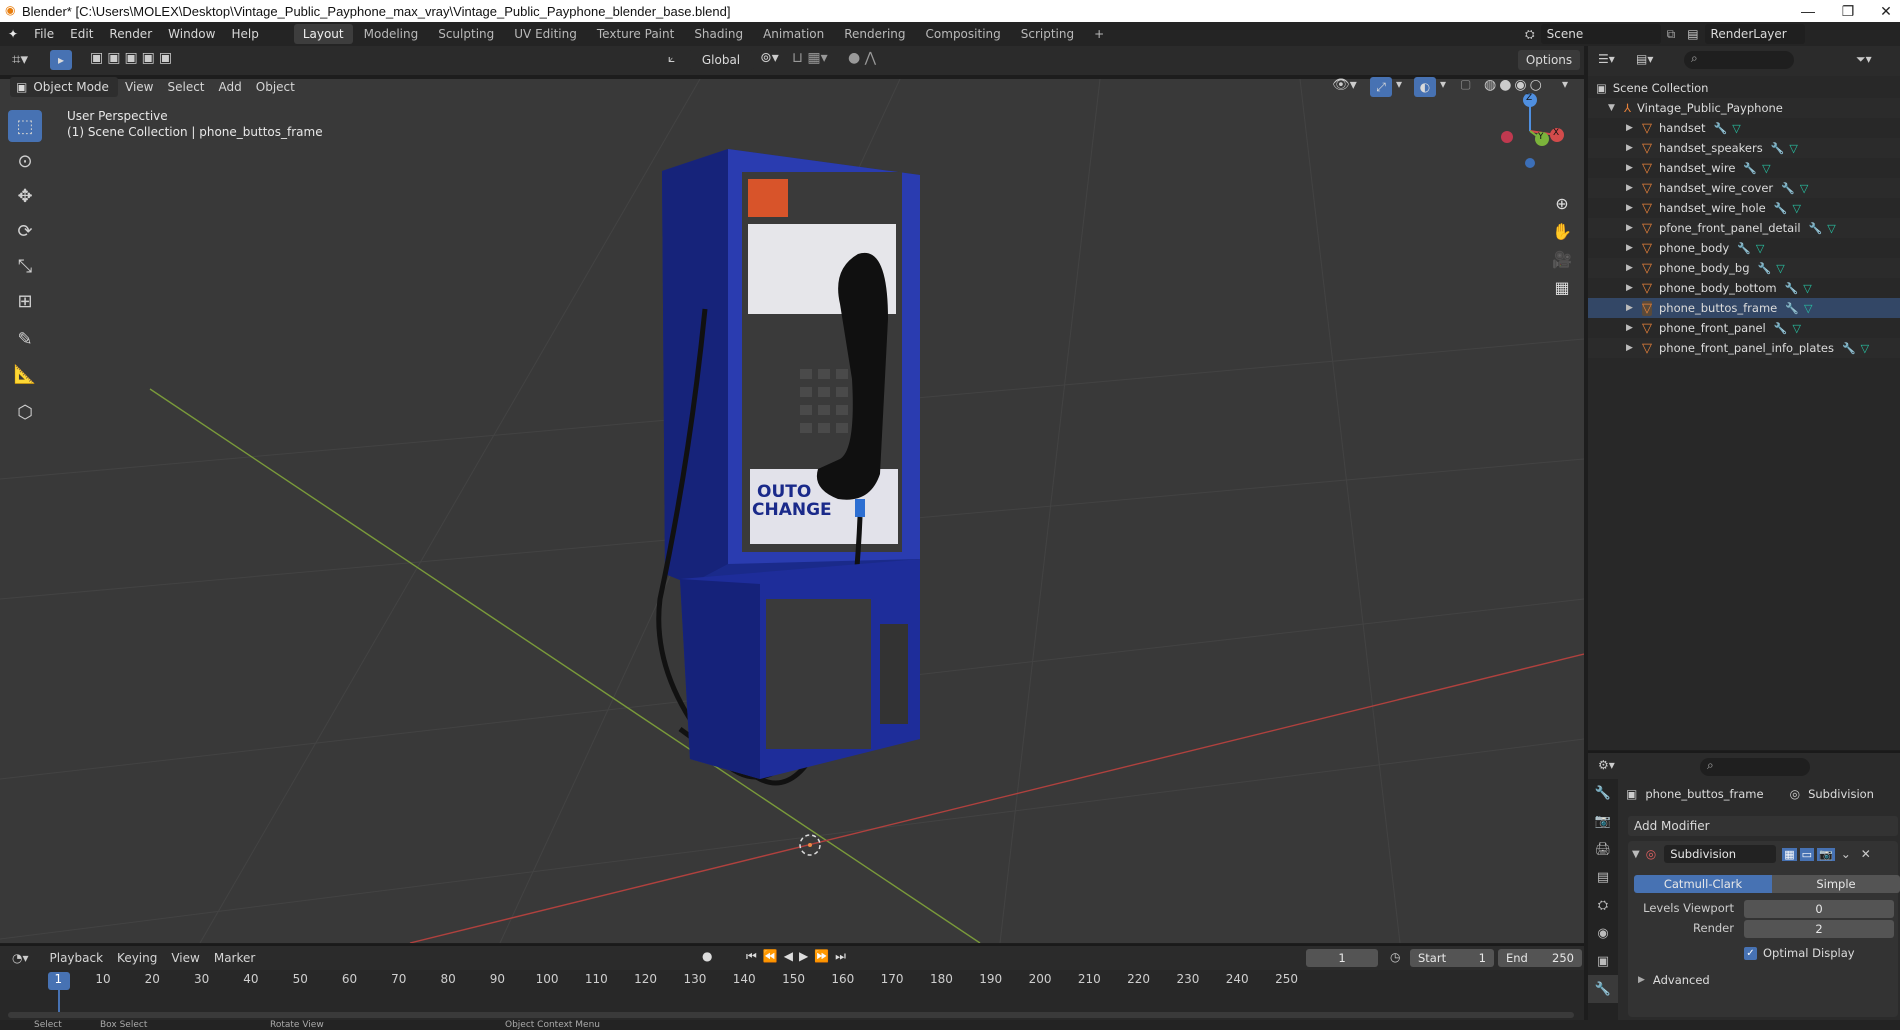  Describe the element at coordinates (1514, 85) in the screenshot. I see `shading-mode-icons: ◍●◉○` at that location.